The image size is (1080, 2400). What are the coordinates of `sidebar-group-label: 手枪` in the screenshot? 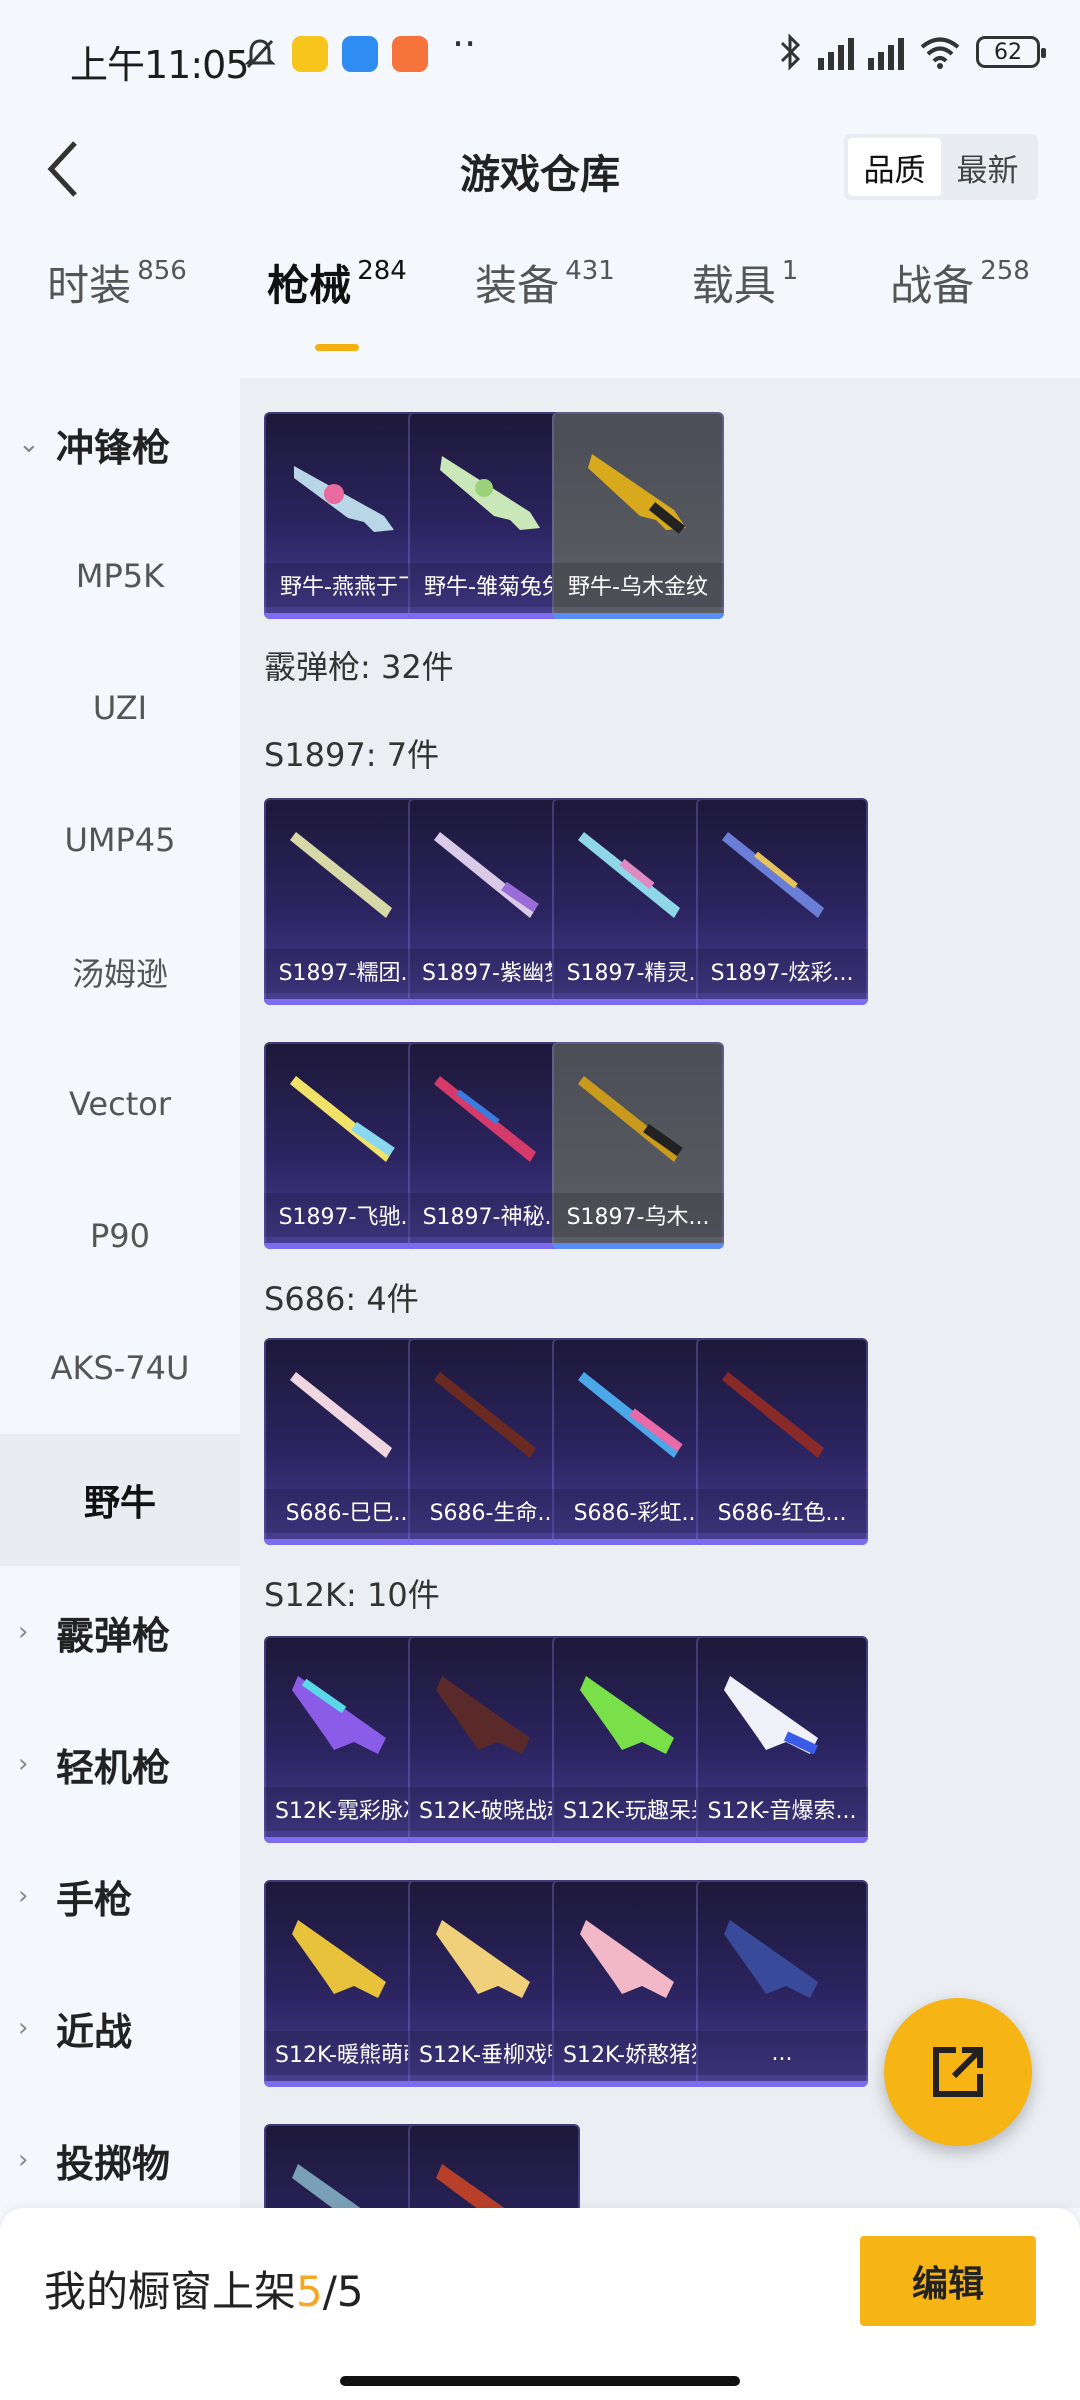 It's located at (94, 1899).